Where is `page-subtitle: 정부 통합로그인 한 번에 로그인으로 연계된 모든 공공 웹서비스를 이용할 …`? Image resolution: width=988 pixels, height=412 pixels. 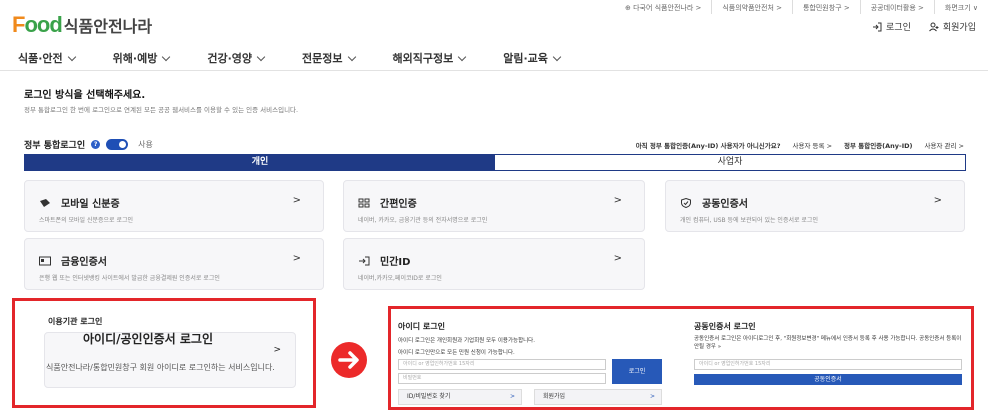
page-subtitle: 정부 통합로그인 한 번에 로그인으로 연계된 모든 공공 웹서비스를 이용할 … is located at coordinates (161, 110).